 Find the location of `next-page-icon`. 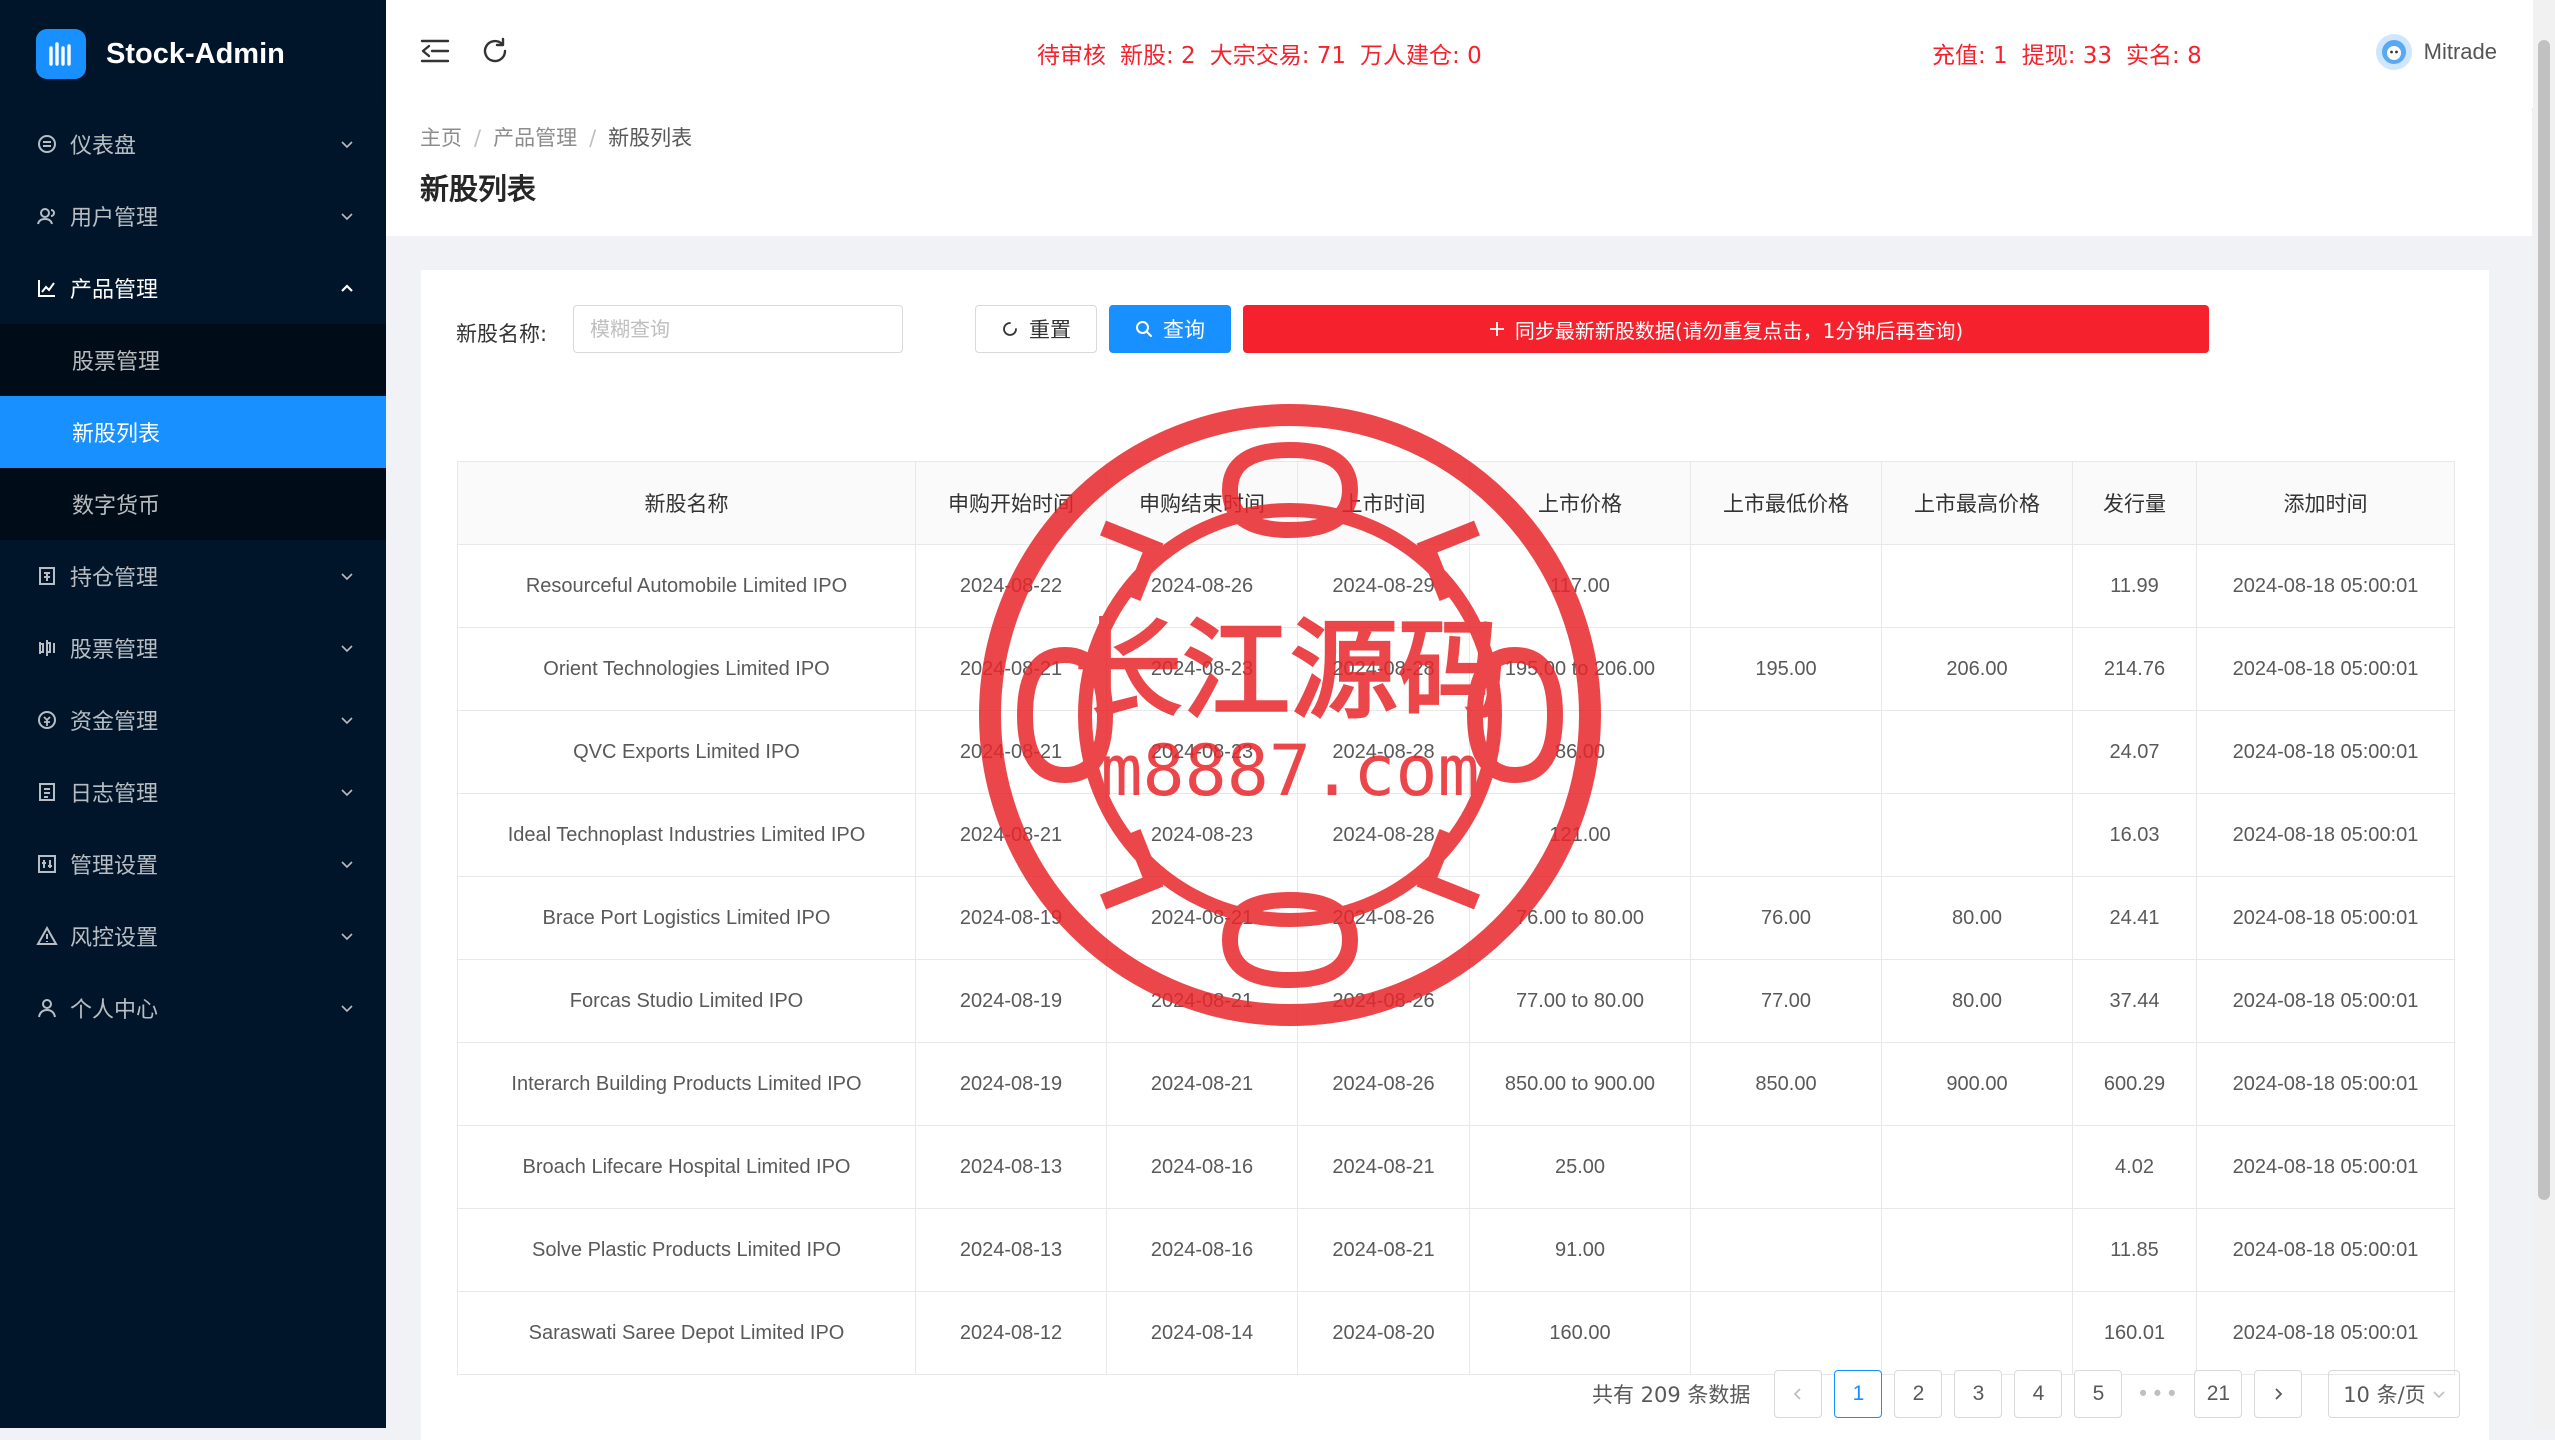

next-page-icon is located at coordinates (2278, 1394).